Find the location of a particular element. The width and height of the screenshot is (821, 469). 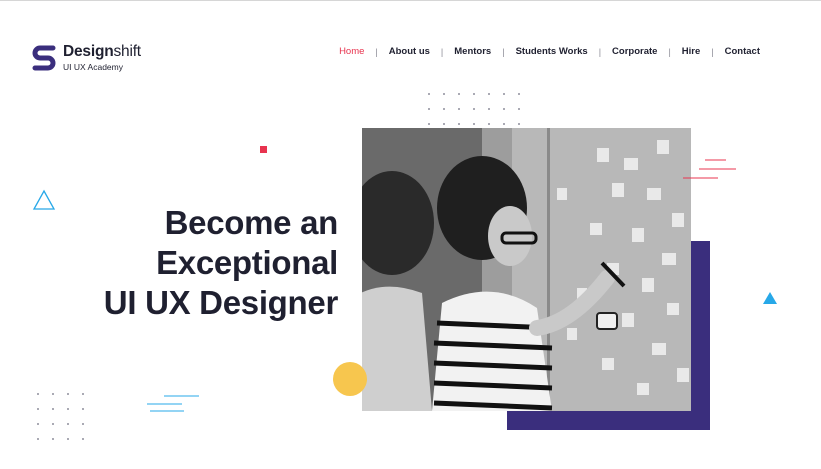

nav-item-students-works: Students Works is located at coordinates (552, 51).